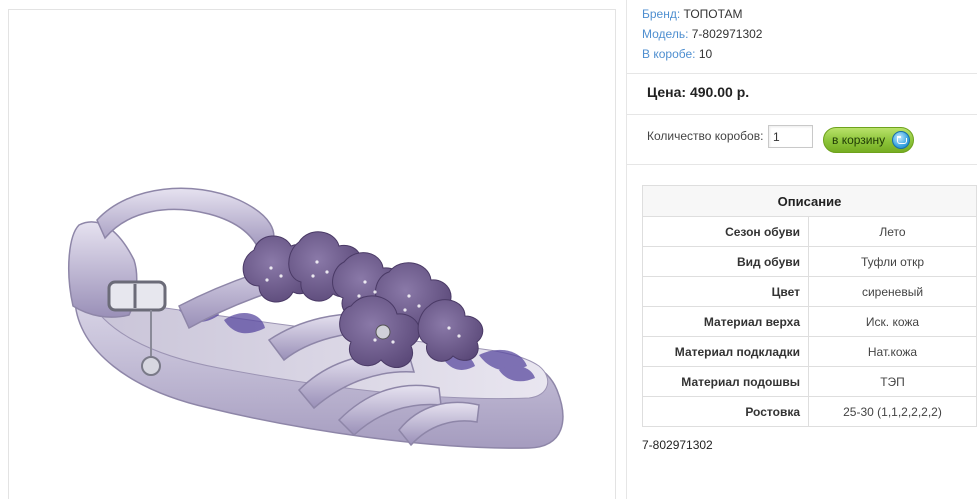  I want to click on model-label: Модель:, so click(665, 34).